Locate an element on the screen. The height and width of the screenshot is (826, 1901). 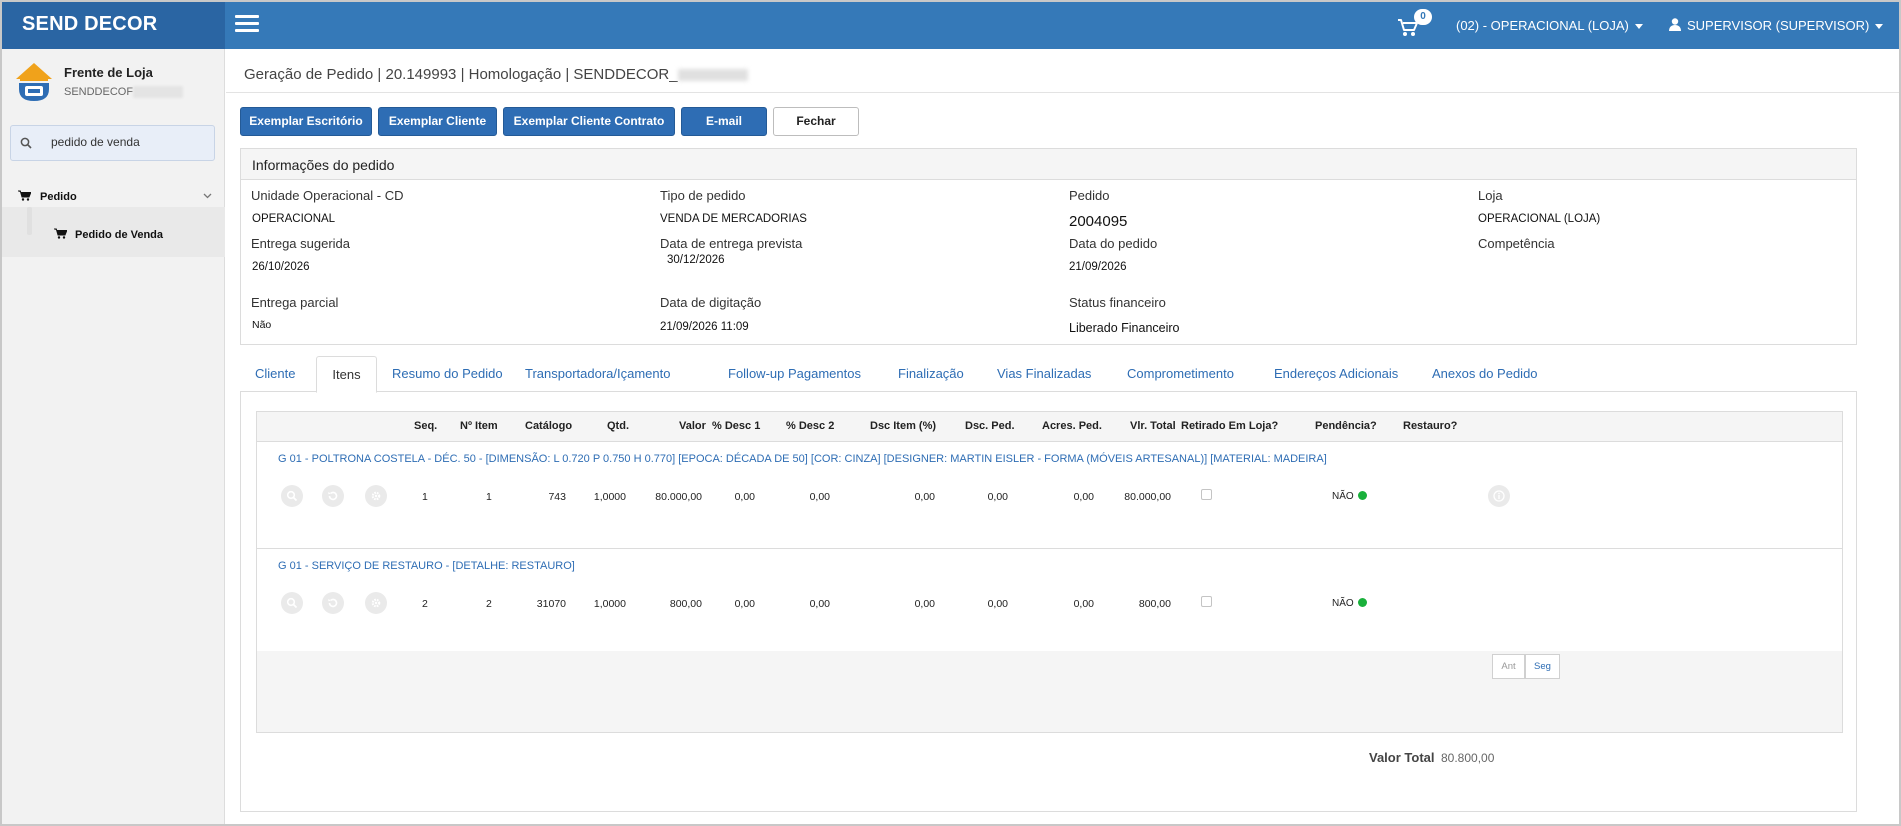
column-header: Seq. is located at coordinates (426, 426).